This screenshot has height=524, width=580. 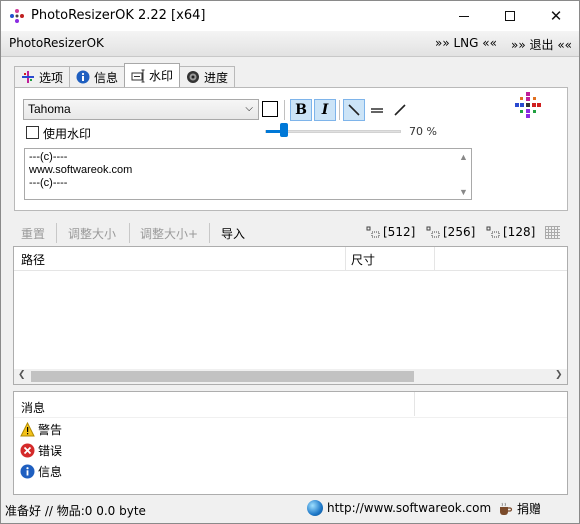 What do you see at coordinates (559, 375) in the screenshot?
I see `scroll-right-icon: ❯` at bounding box center [559, 375].